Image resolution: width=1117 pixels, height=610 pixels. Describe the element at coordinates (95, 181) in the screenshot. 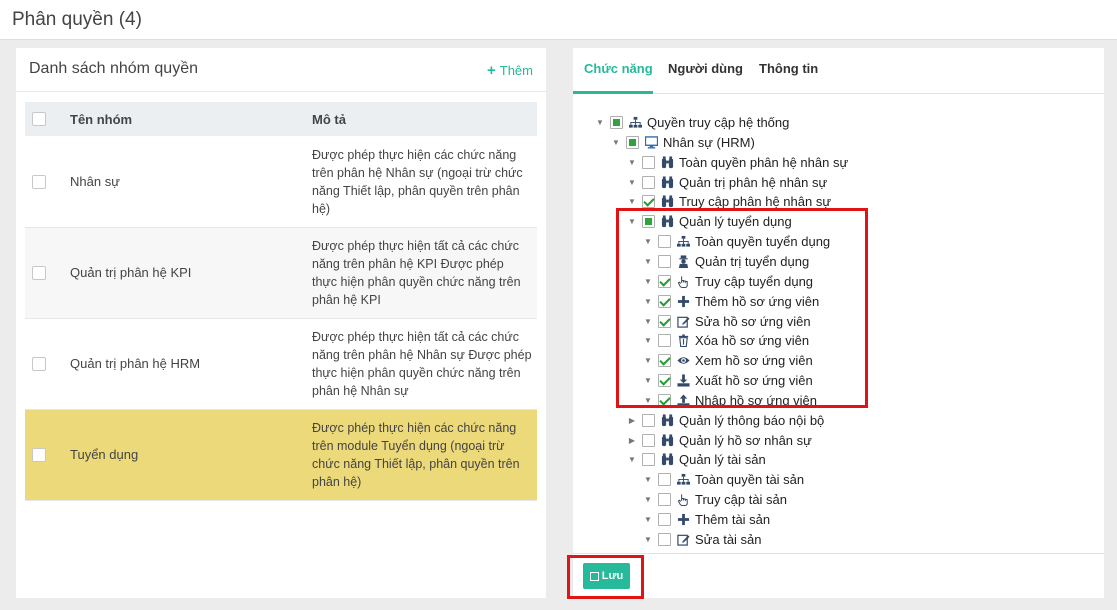

I see `row-name: Nhân sự` at that location.